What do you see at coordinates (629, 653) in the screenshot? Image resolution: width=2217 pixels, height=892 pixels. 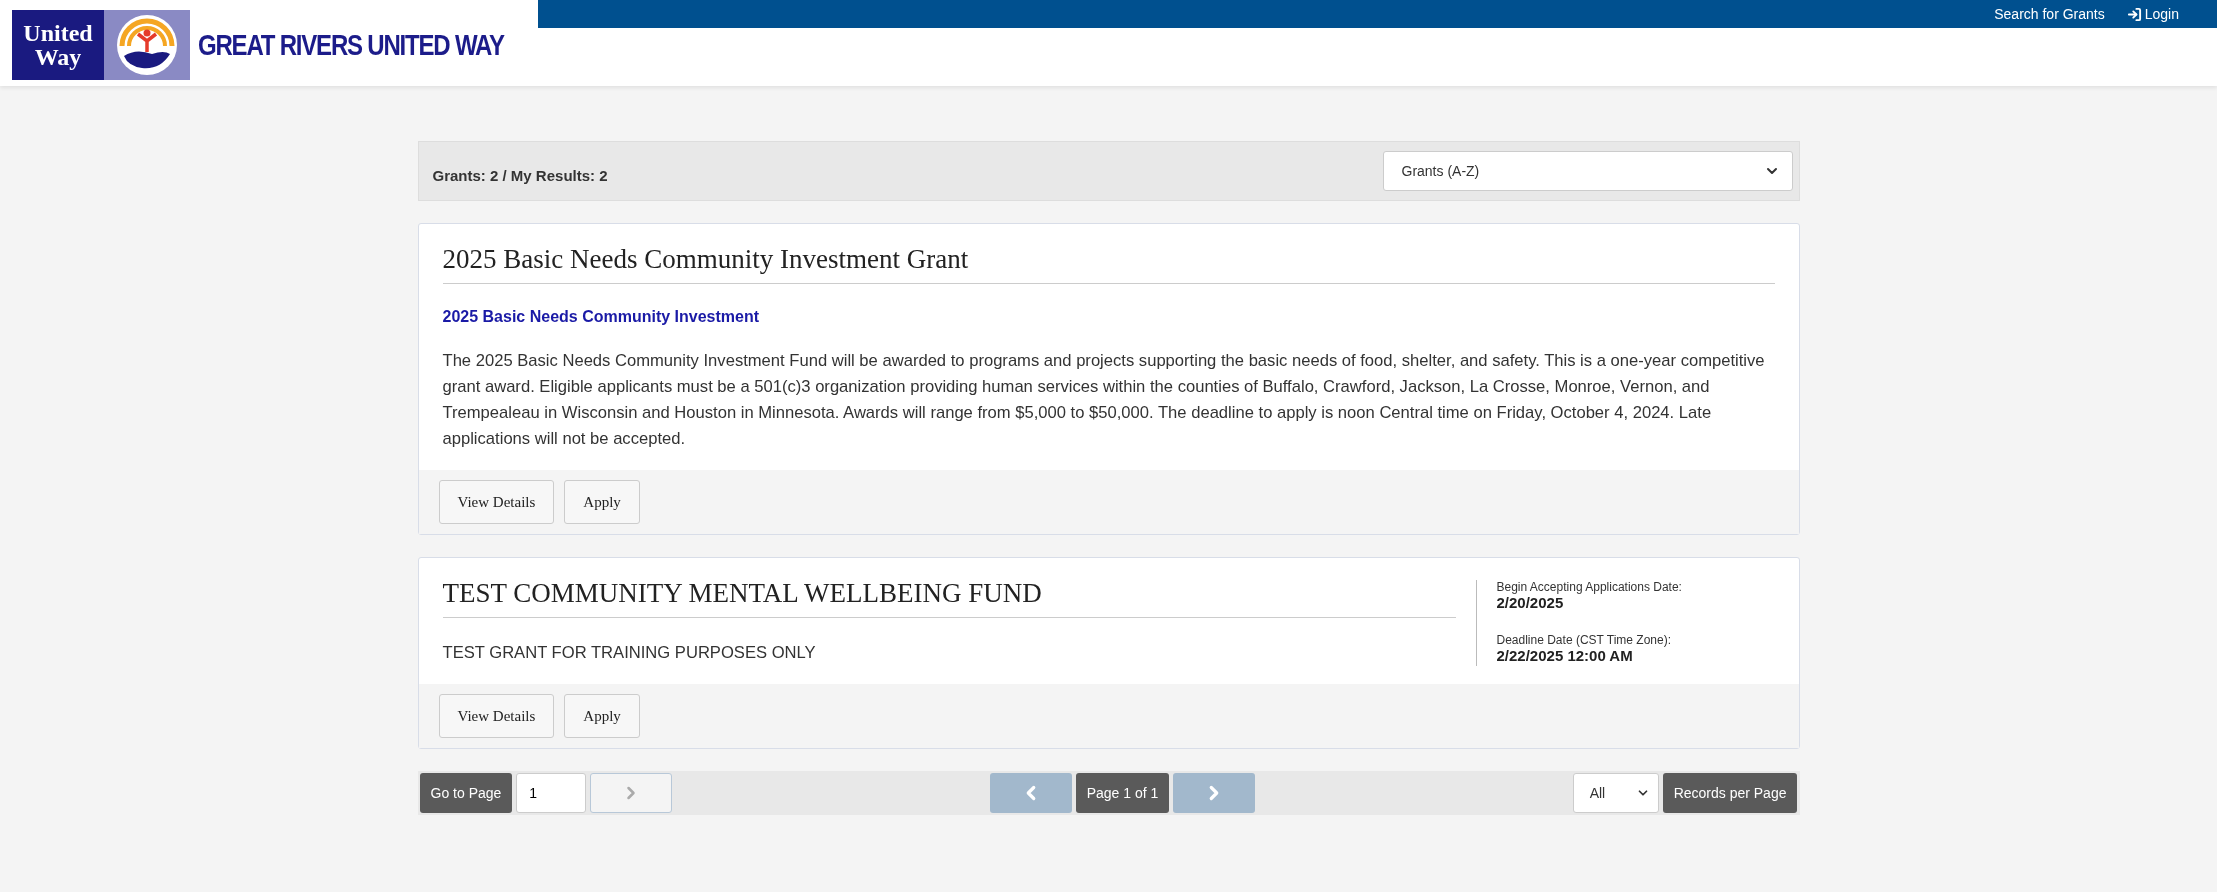 I see `grant-description: TEST GRANT FOR TRAINING PURPOSES ONLY` at bounding box center [629, 653].